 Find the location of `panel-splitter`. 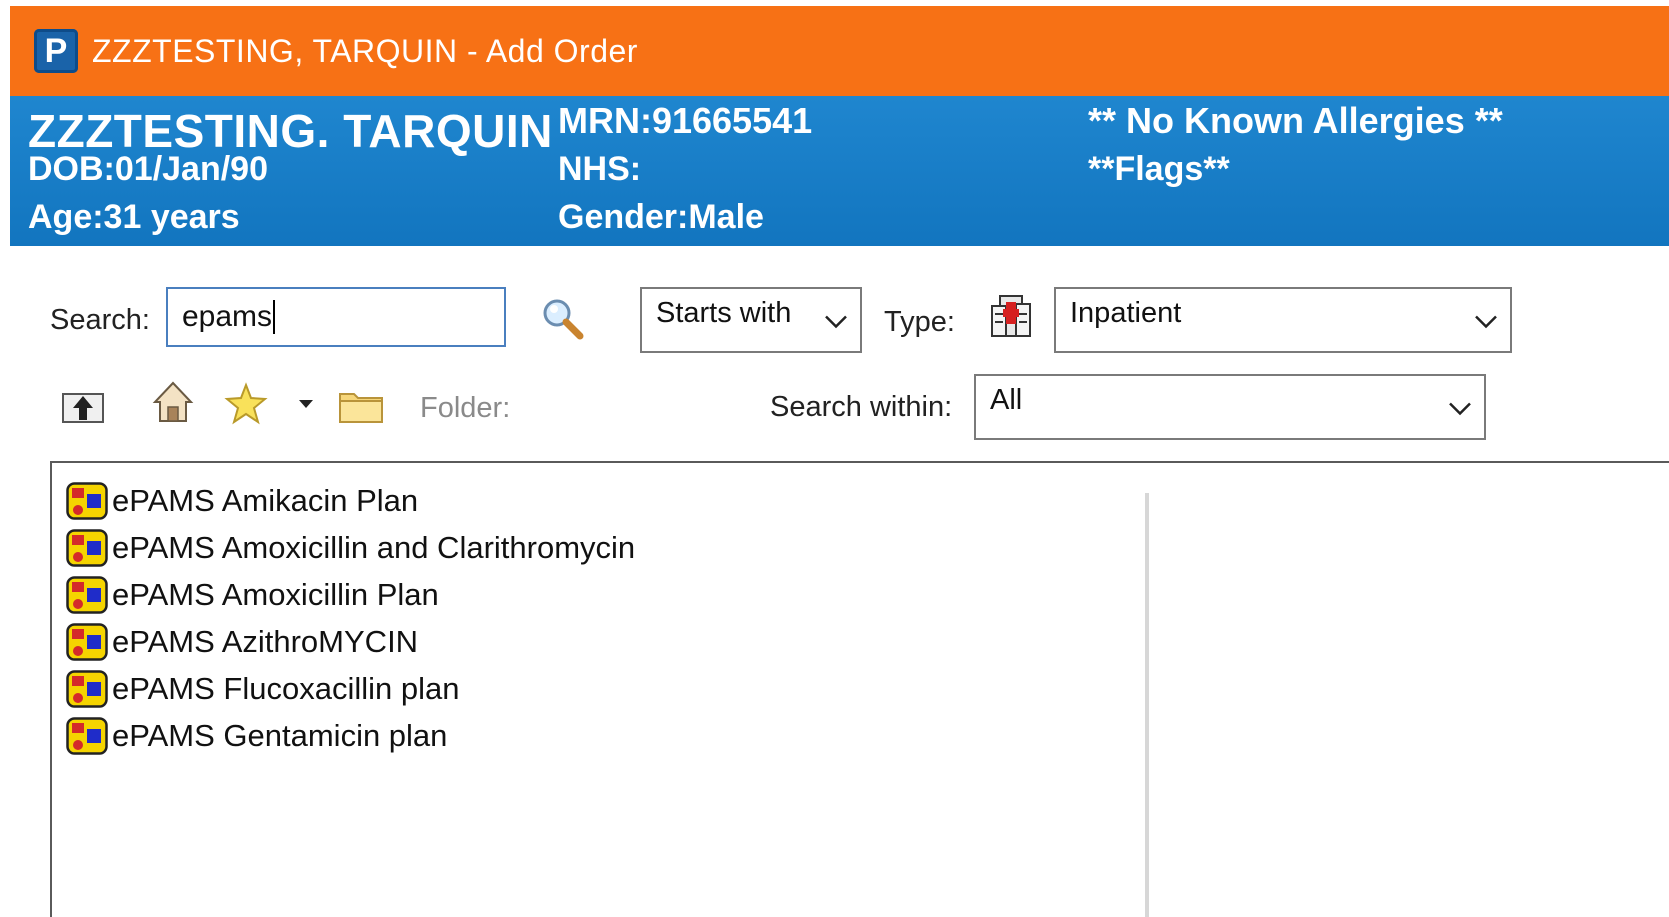

panel-splitter is located at coordinates (1147, 705).